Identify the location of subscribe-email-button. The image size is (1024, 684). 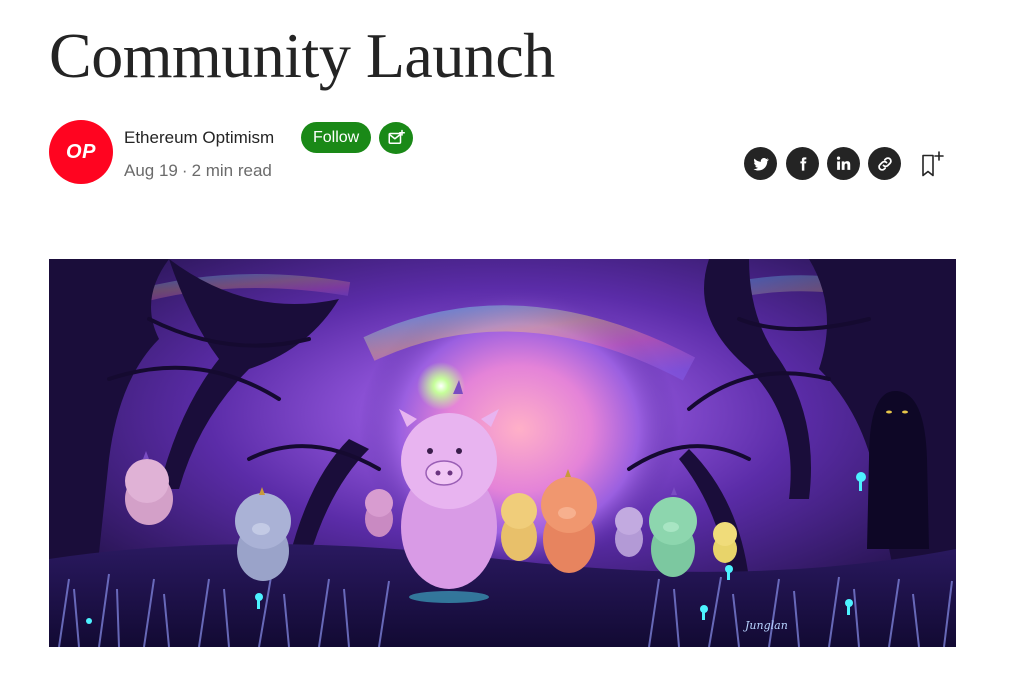
(396, 138).